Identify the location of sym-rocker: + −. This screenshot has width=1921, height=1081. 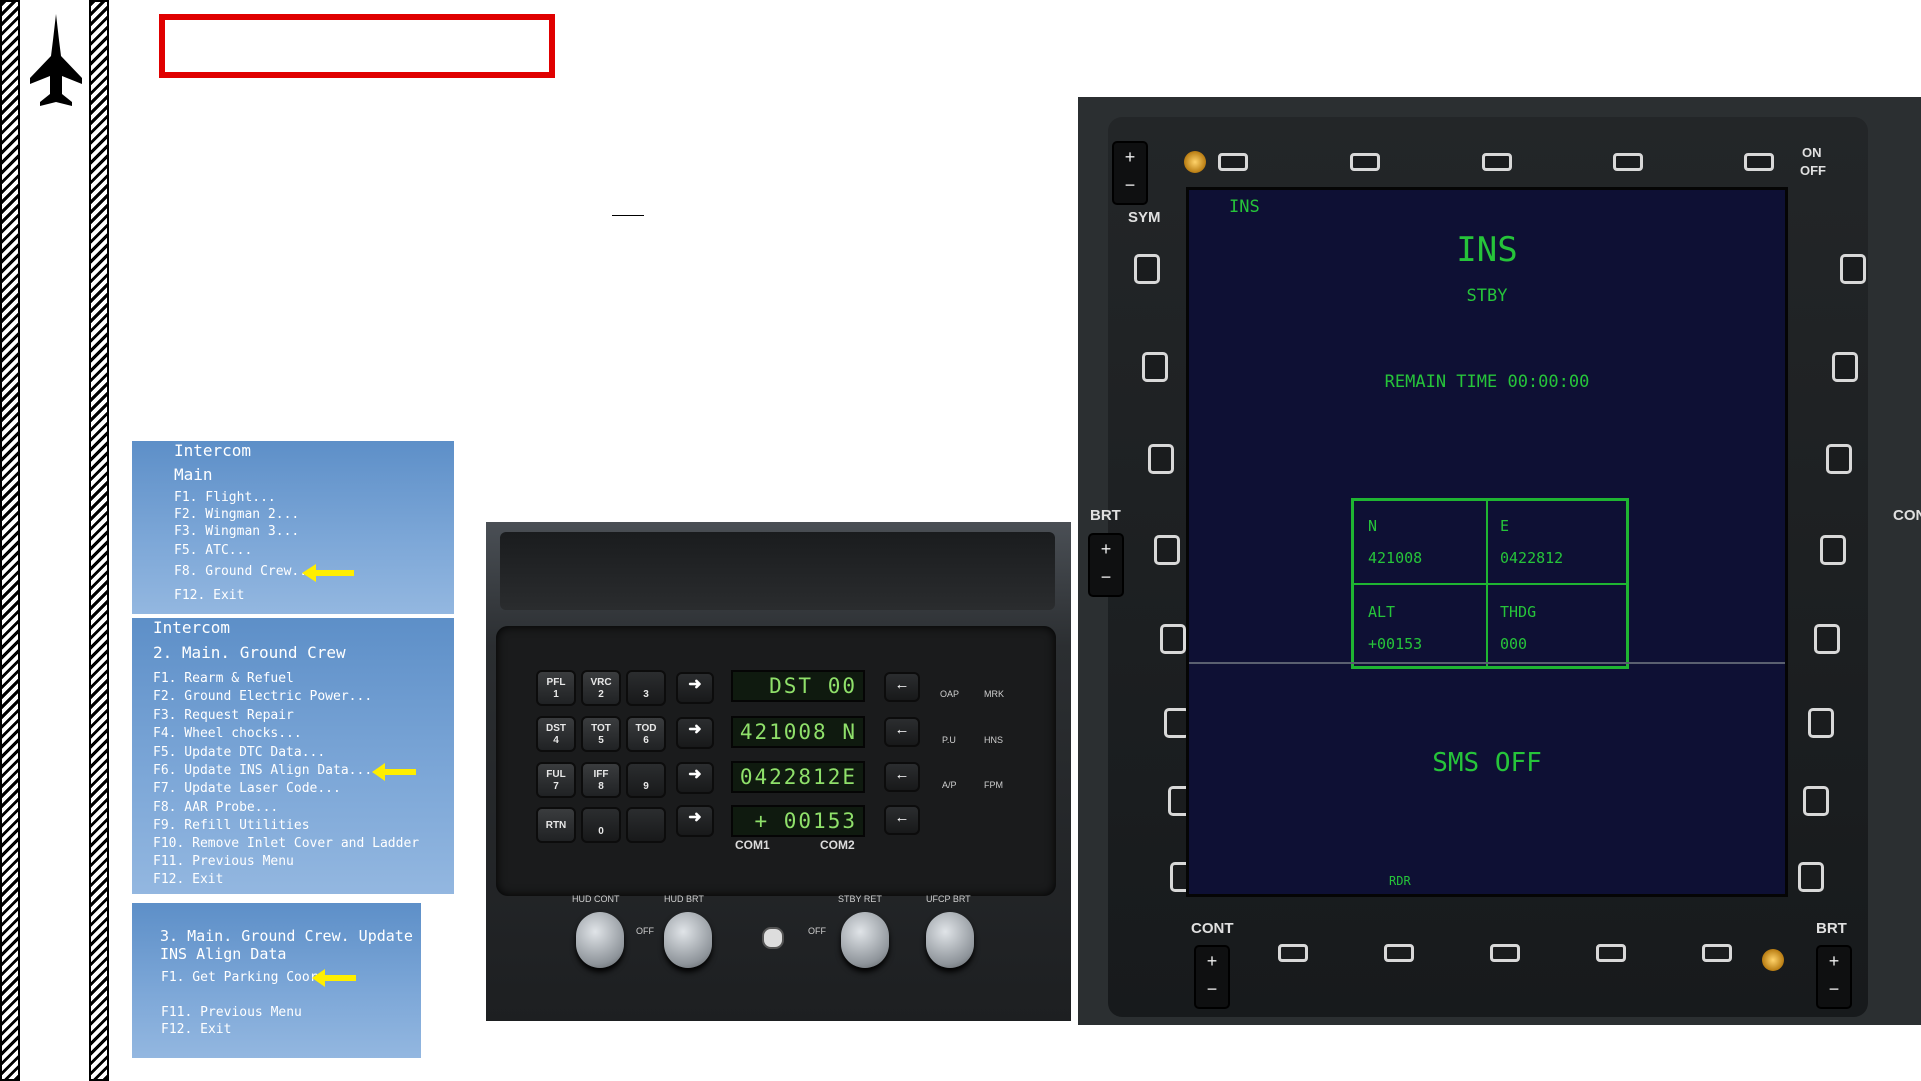
(1130, 173).